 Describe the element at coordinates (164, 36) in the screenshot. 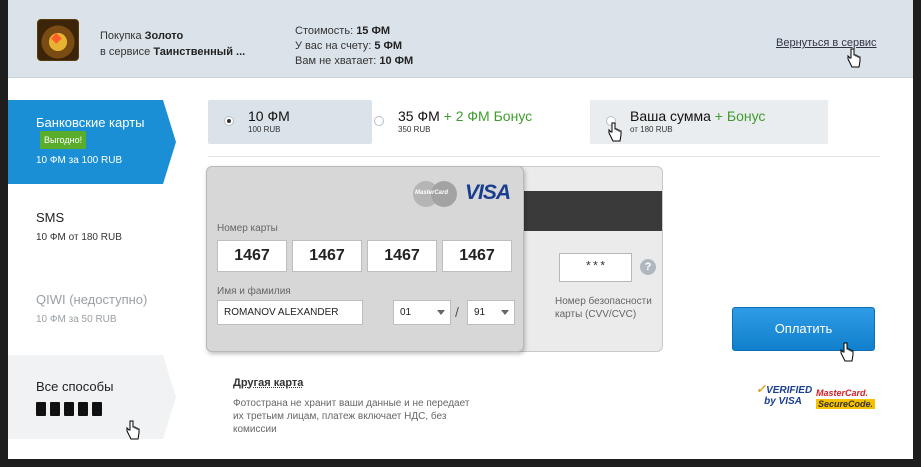

I see `purchase-item: Золото` at that location.